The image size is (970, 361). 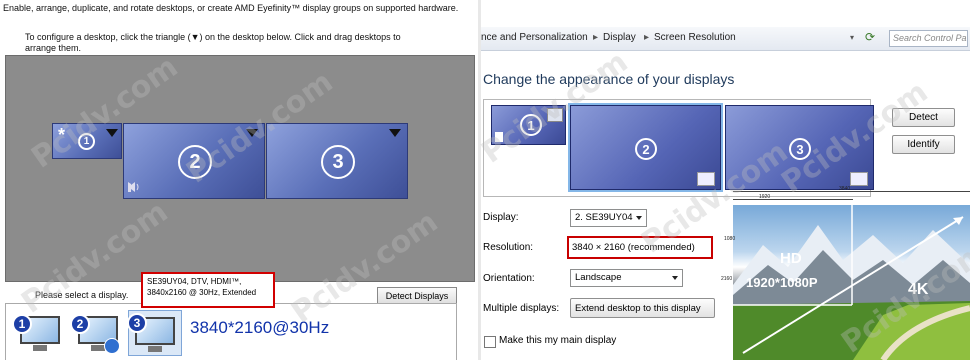 What do you see at coordinates (730, 239) in the screenshot?
I see `dim-label-1080: 1080` at bounding box center [730, 239].